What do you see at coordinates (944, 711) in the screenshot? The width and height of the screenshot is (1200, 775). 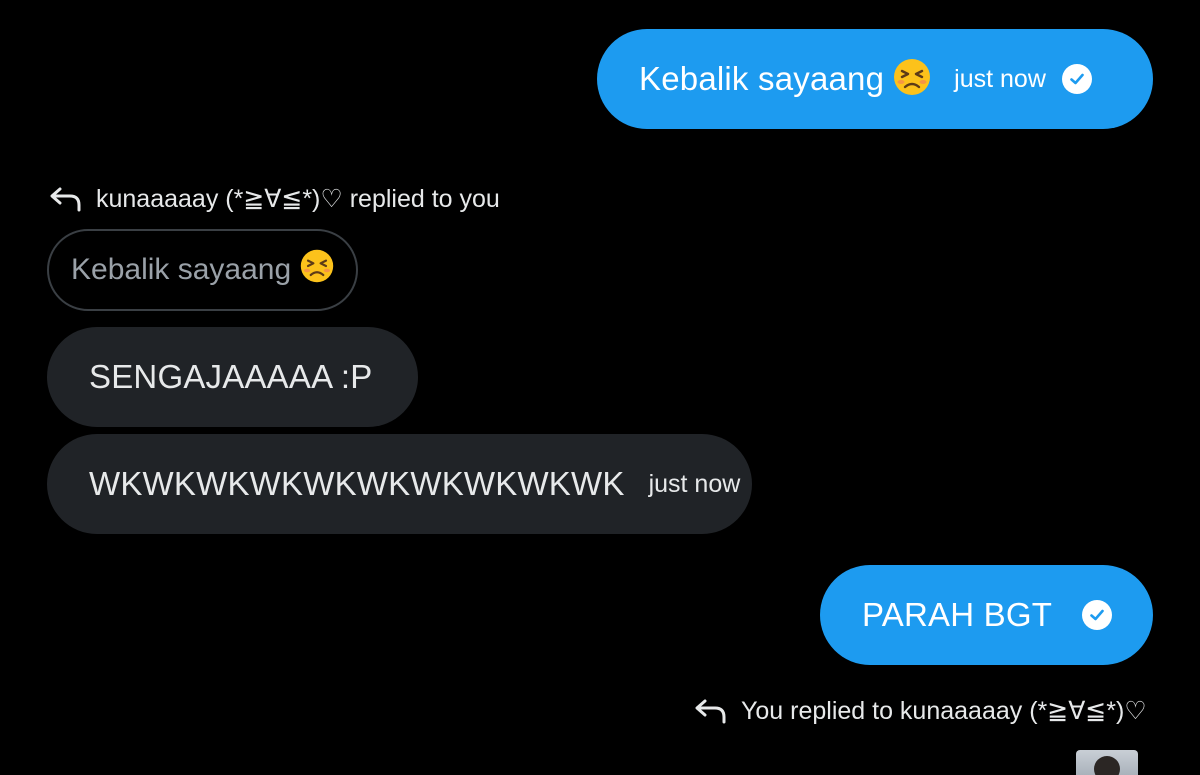 I see `reply-context-text: You replied to kunaaaaay (*≧∀≦*)♡` at bounding box center [944, 711].